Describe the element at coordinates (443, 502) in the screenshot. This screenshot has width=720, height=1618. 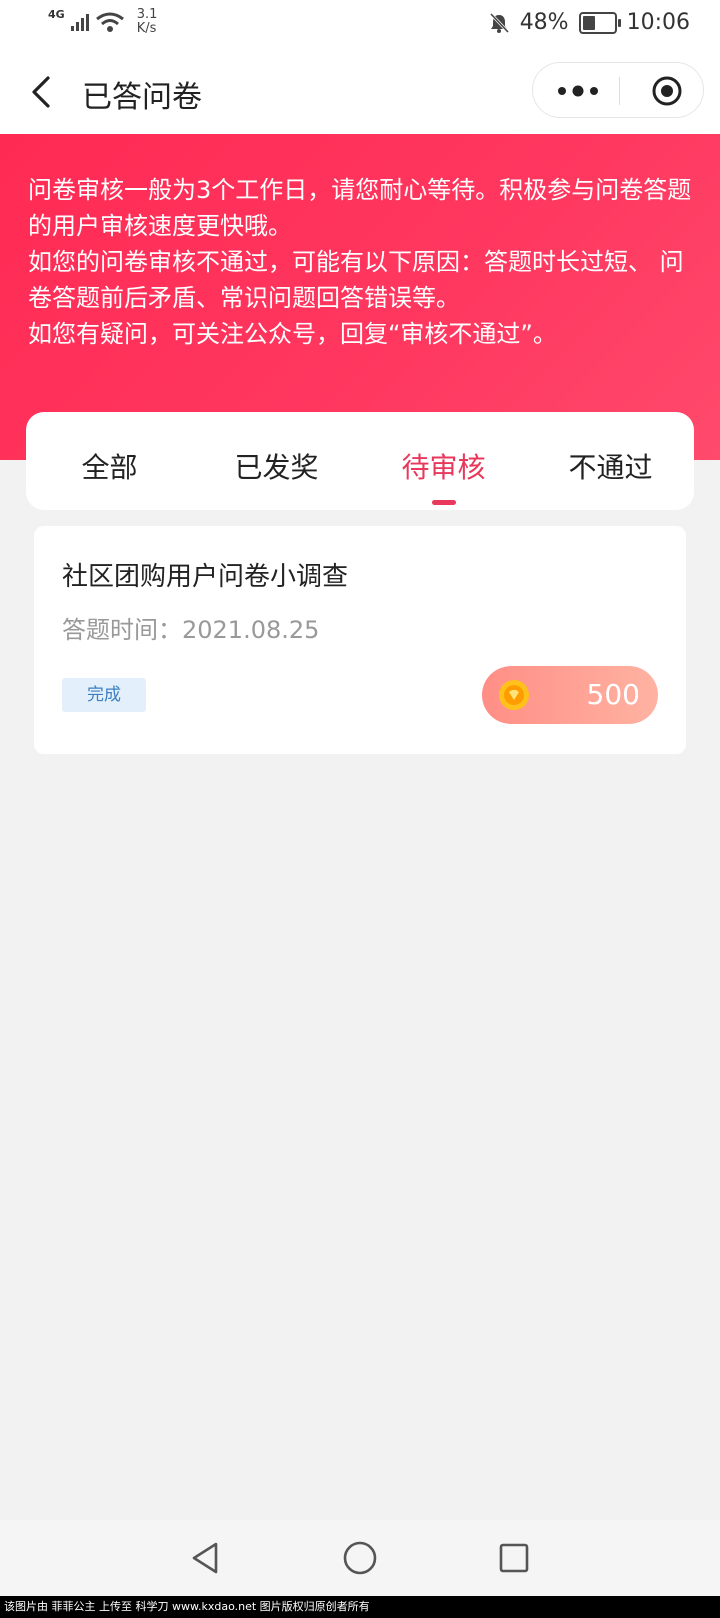
I see `active-tab-indicator` at that location.